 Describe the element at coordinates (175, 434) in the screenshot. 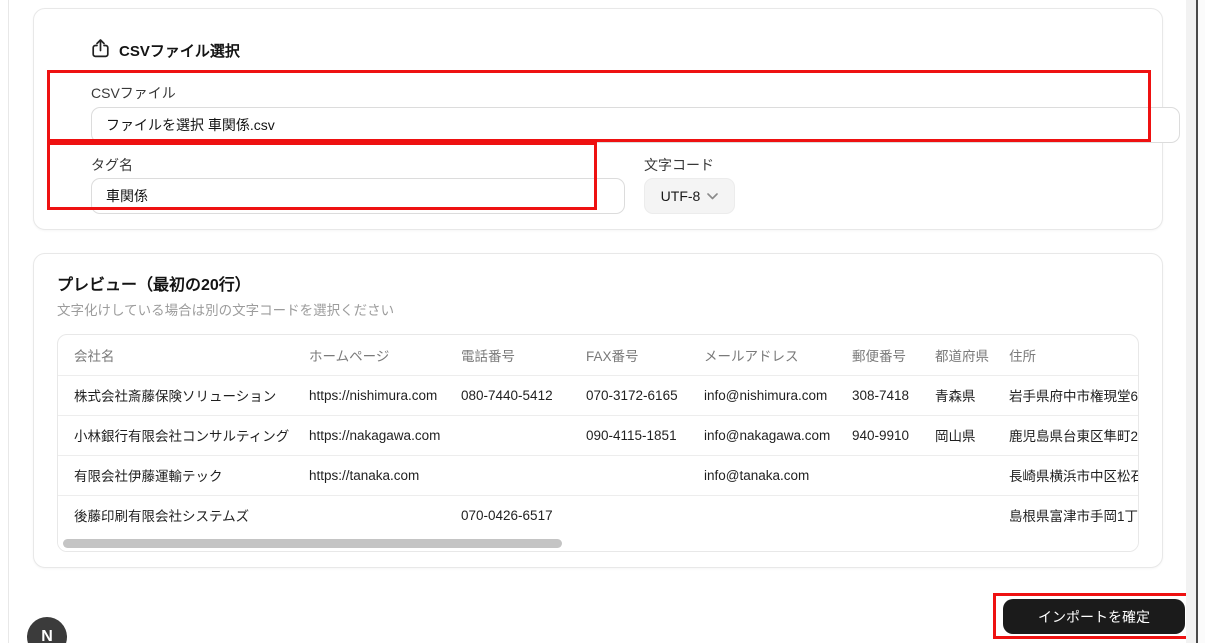

I see `table-cell: 小林銀行有限会社コンサルティング` at that location.